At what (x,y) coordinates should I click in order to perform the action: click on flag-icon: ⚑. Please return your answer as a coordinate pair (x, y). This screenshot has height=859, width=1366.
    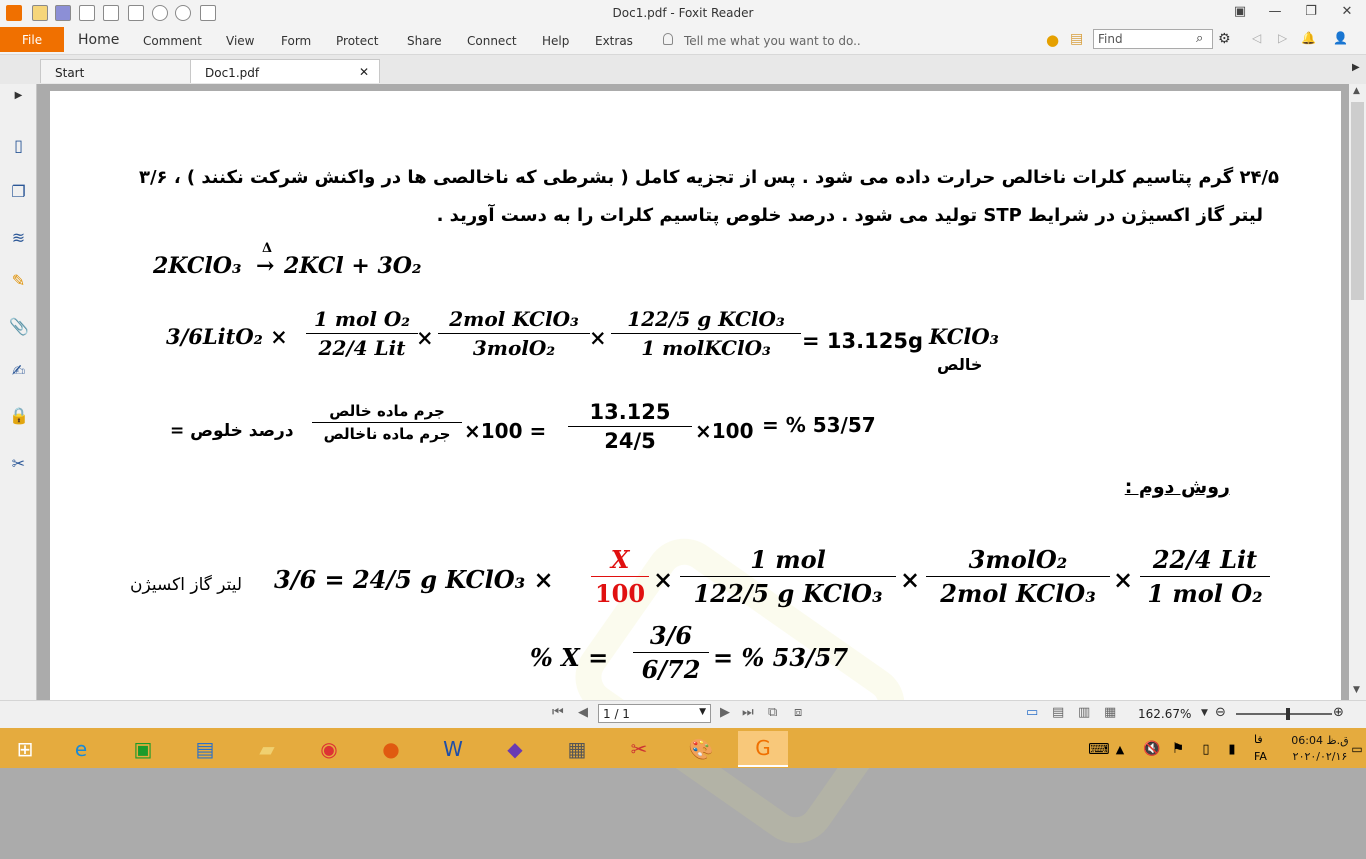
    Looking at the image, I should click on (1178, 749).